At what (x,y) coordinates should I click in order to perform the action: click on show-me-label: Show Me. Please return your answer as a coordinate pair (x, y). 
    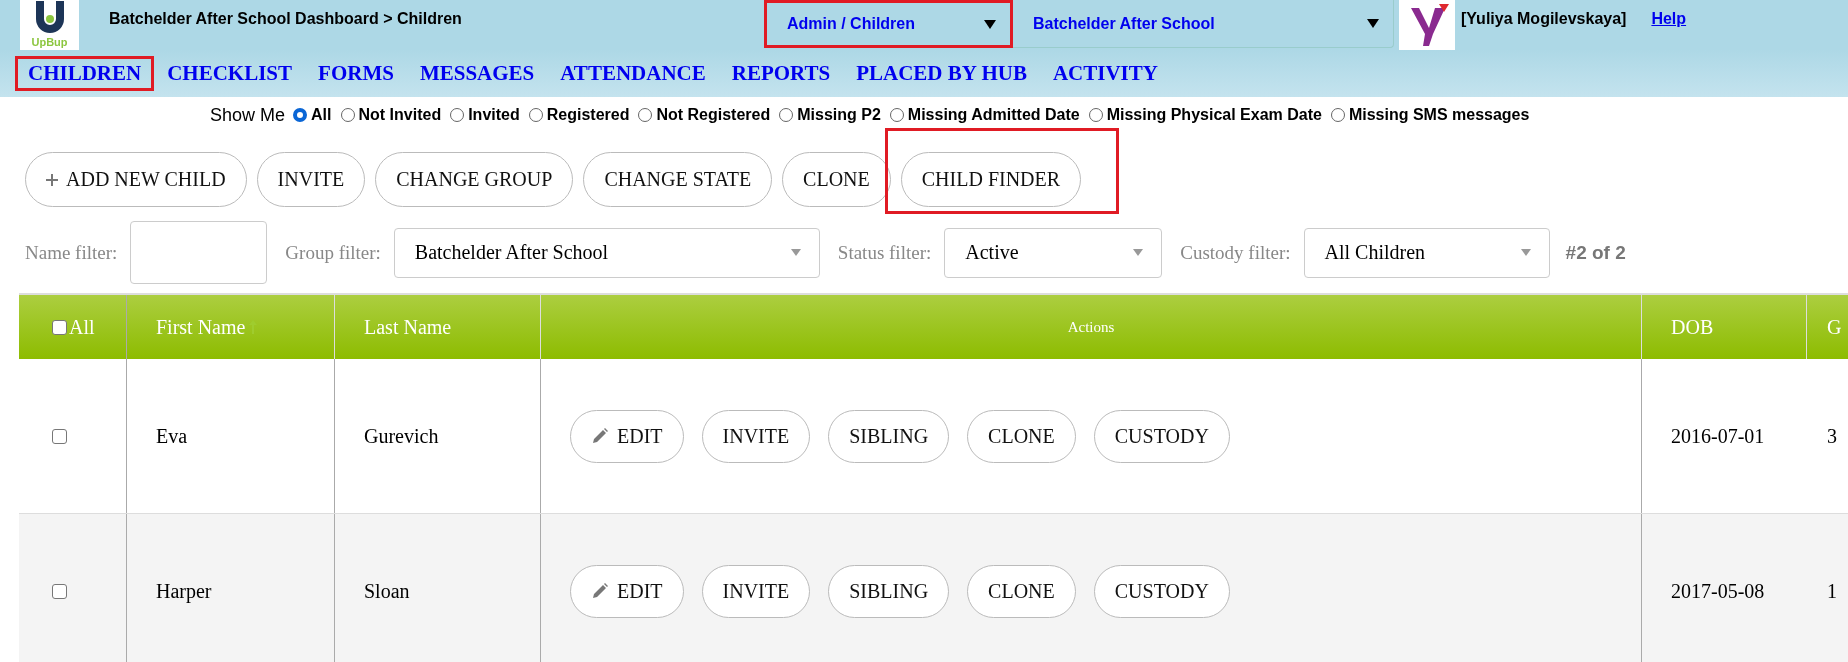
    Looking at the image, I should click on (248, 115).